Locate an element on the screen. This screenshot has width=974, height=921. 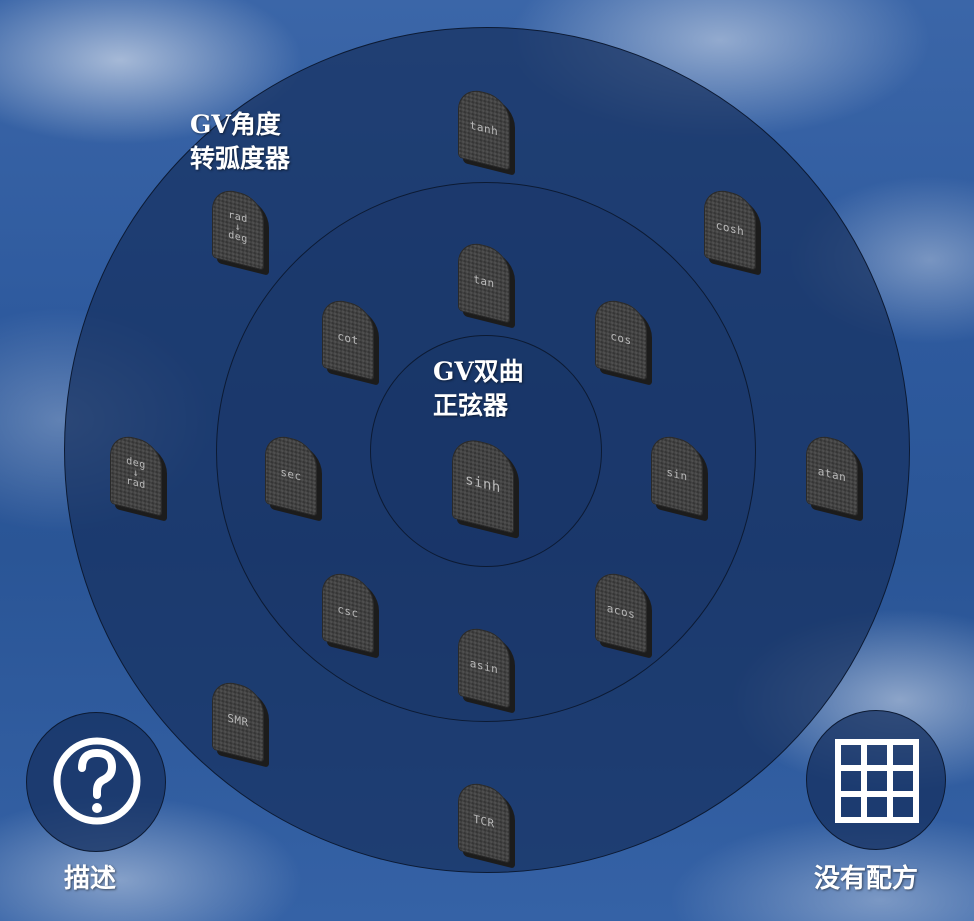
stone-label: asin is located at coordinates (484, 666).